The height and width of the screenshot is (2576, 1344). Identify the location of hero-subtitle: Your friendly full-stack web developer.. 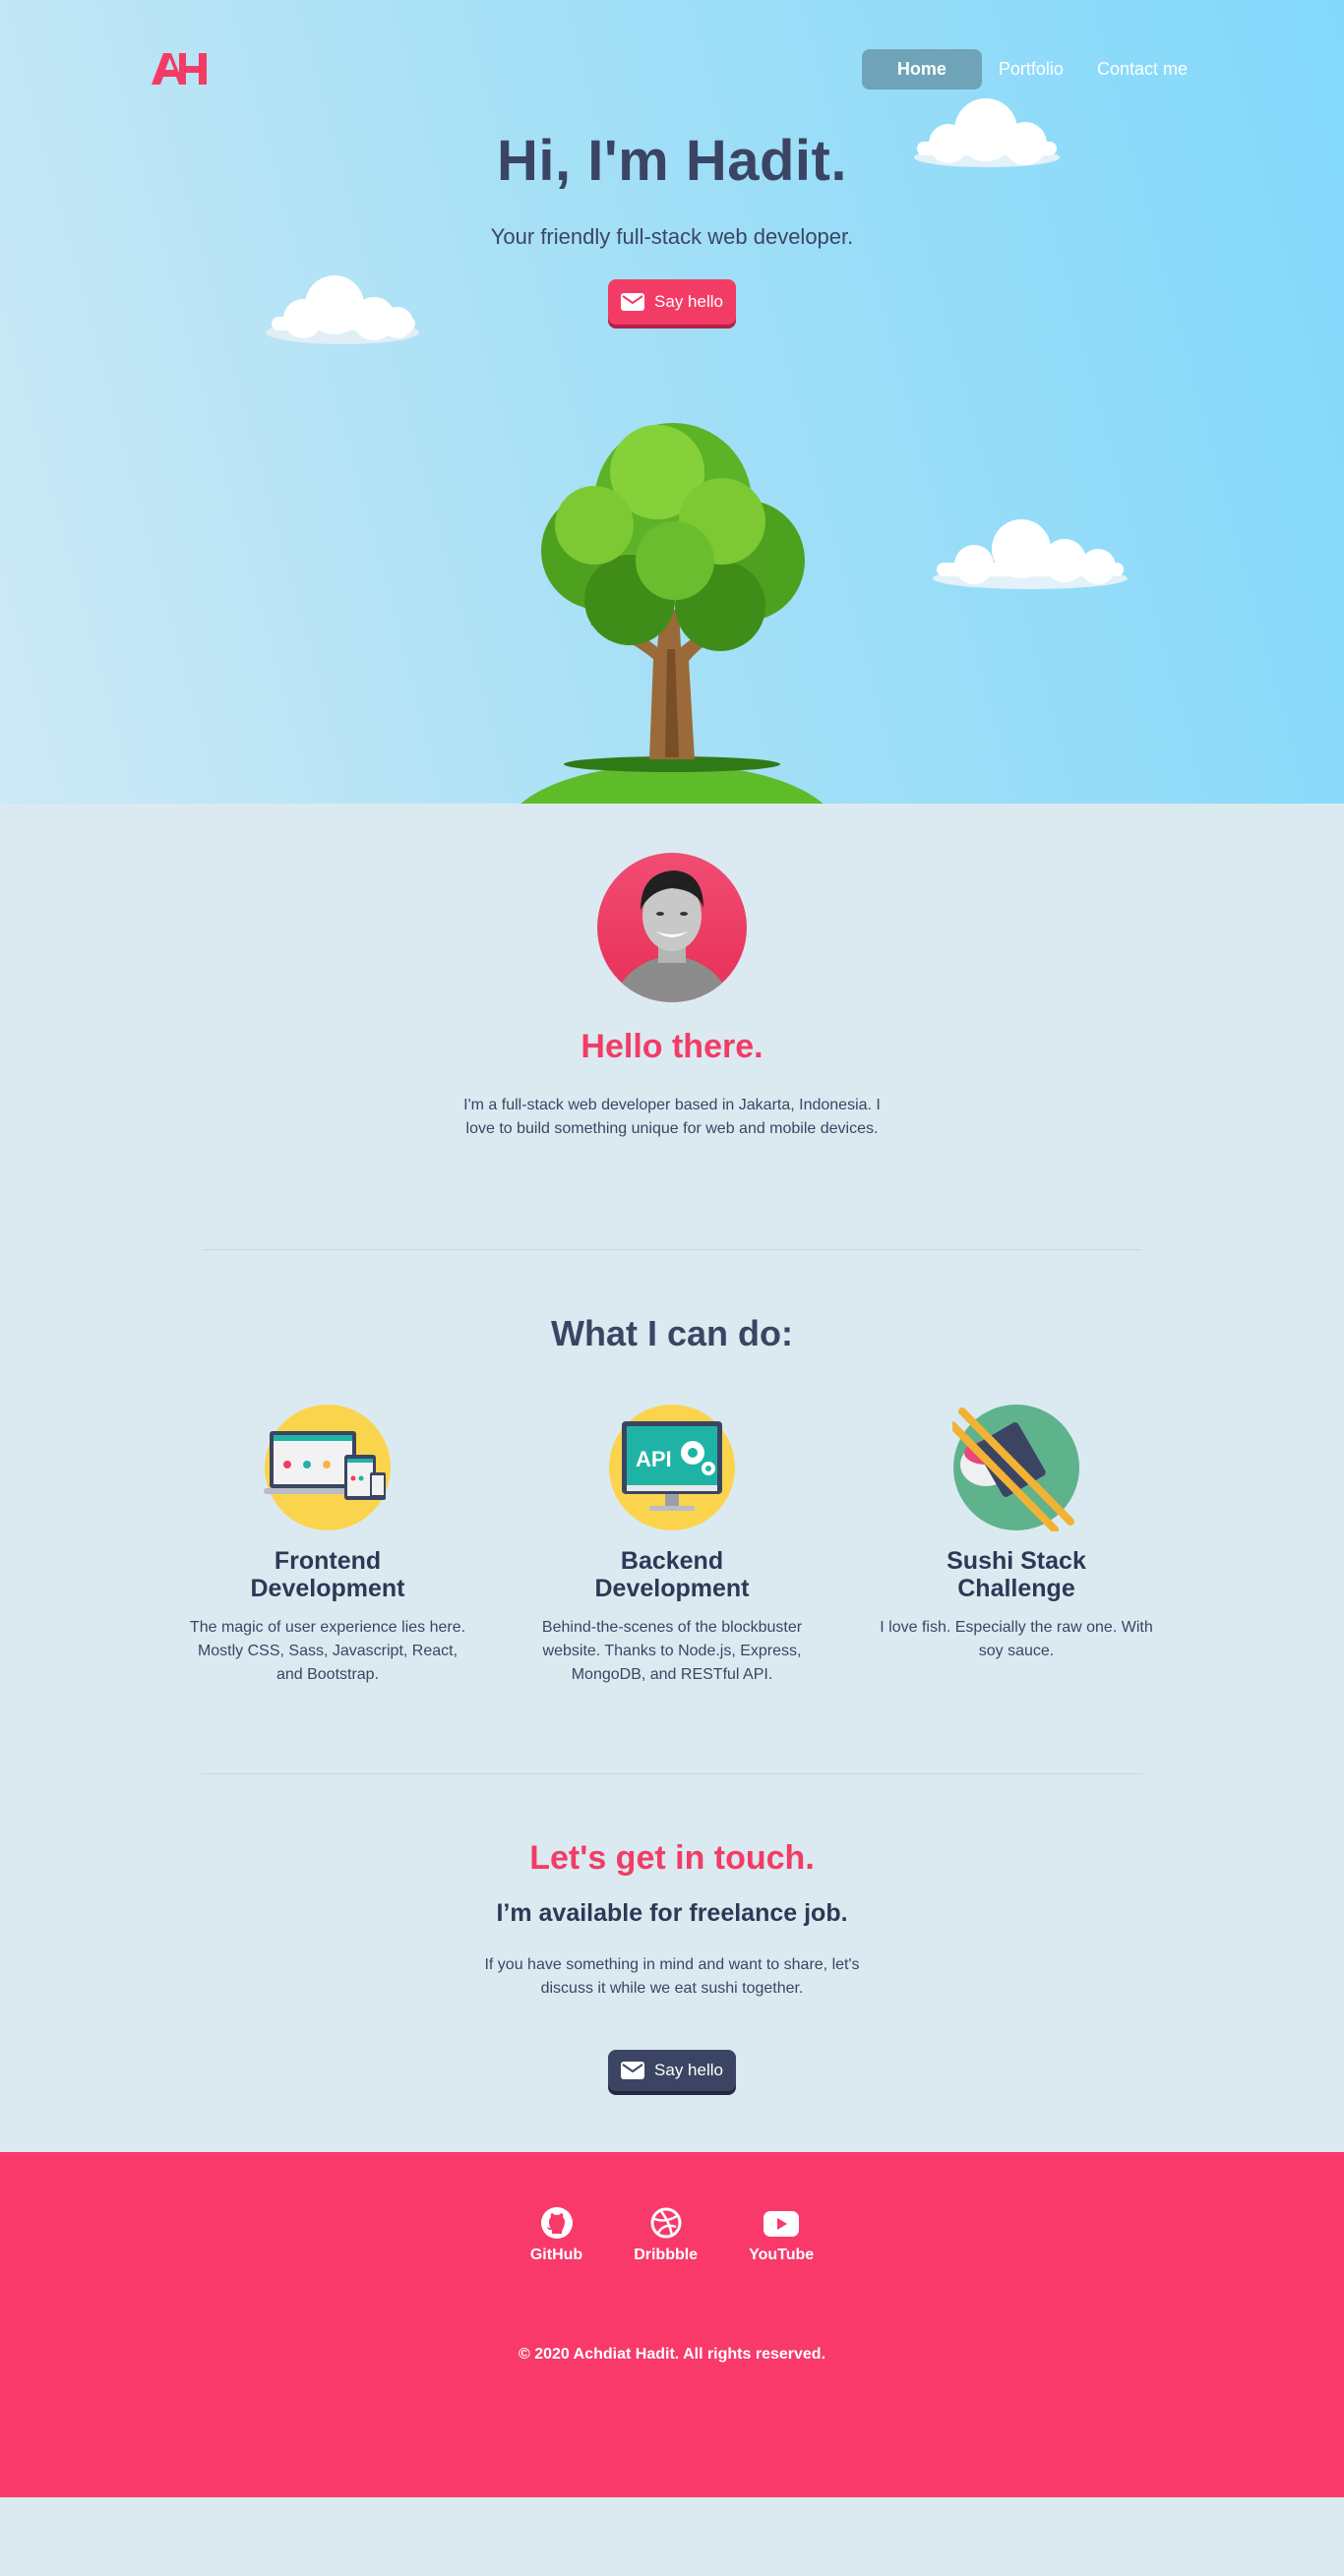
(672, 237).